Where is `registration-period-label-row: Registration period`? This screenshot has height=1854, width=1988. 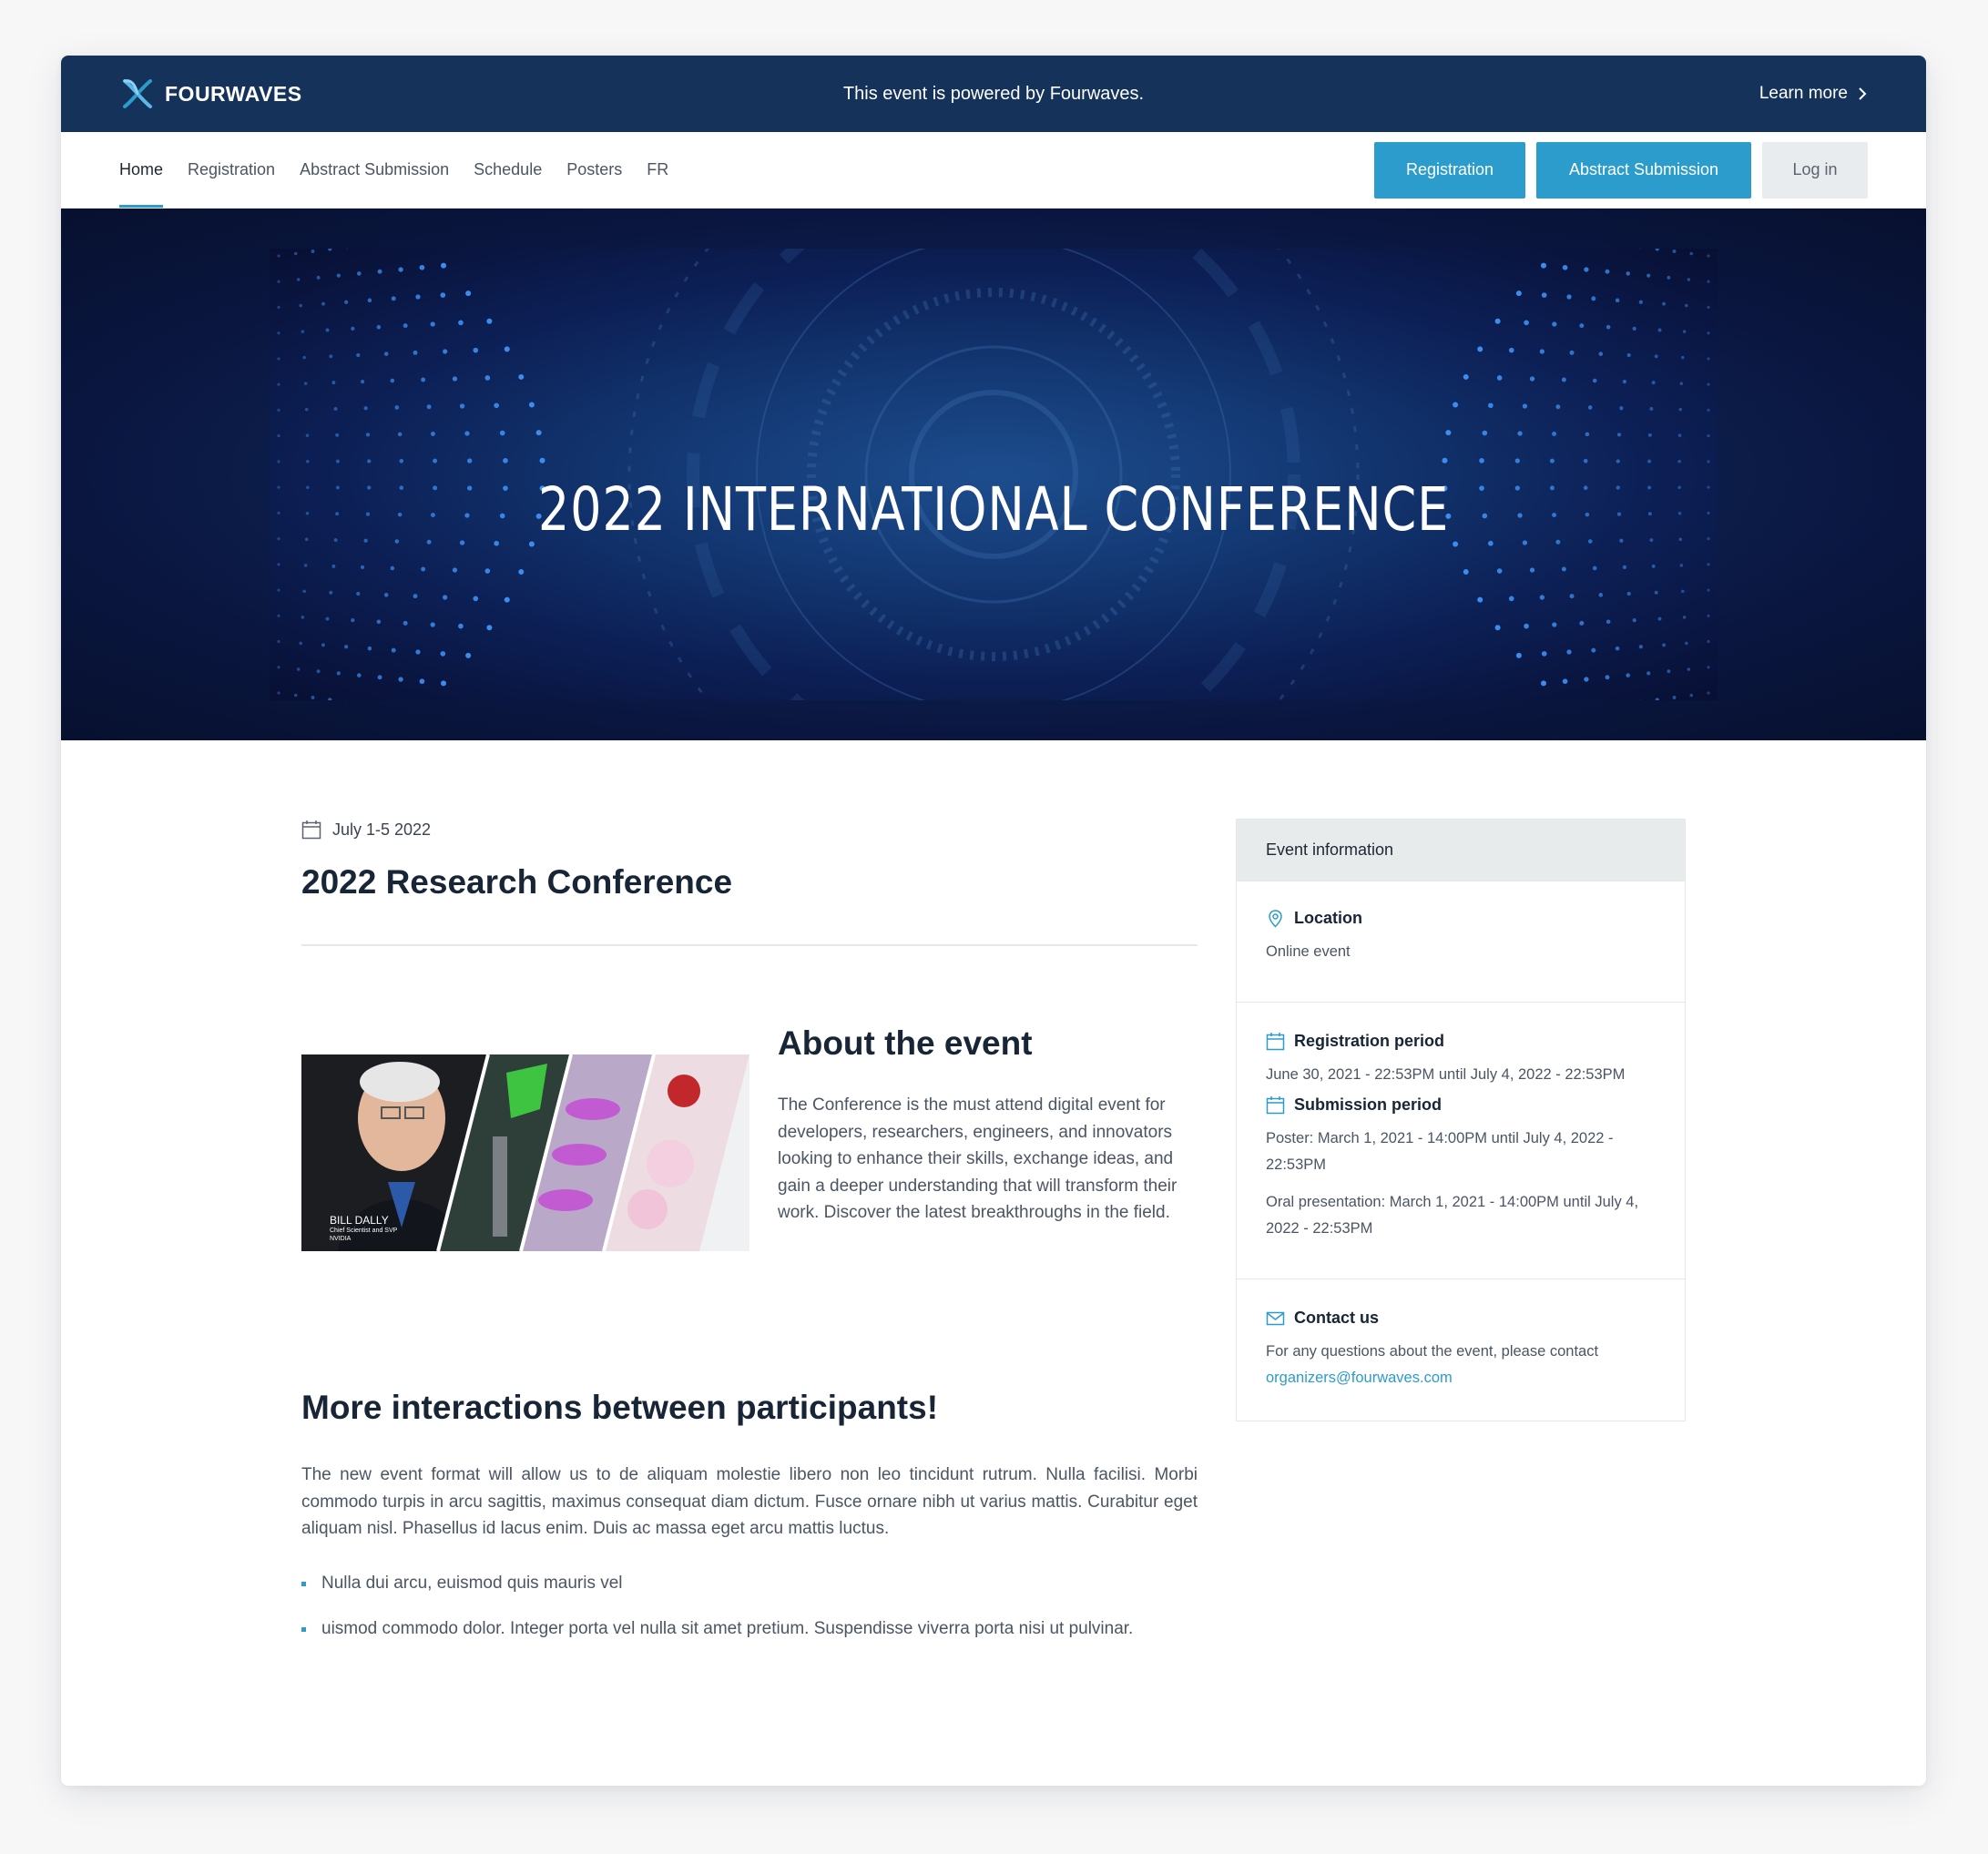
registration-period-label-row: Registration period is located at coordinates (1461, 1041).